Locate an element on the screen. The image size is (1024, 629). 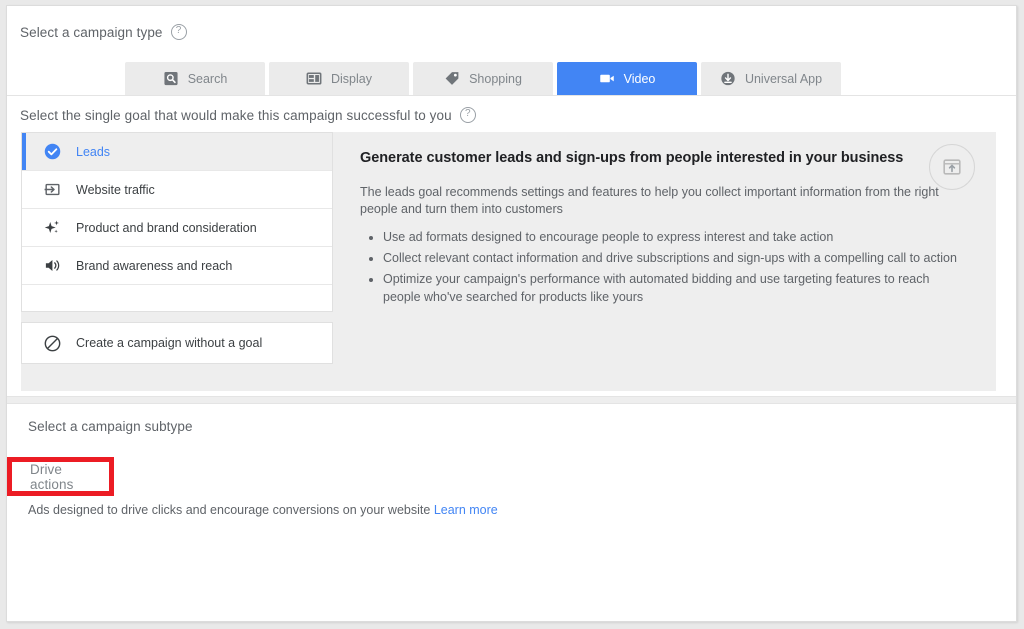
goal-item-label: Website traffic is located at coordinates (115, 189).